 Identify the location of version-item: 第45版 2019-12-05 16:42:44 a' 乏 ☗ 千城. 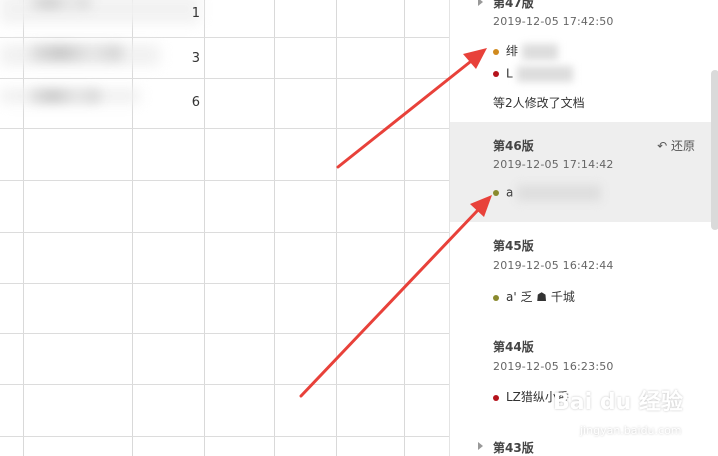
(580, 272).